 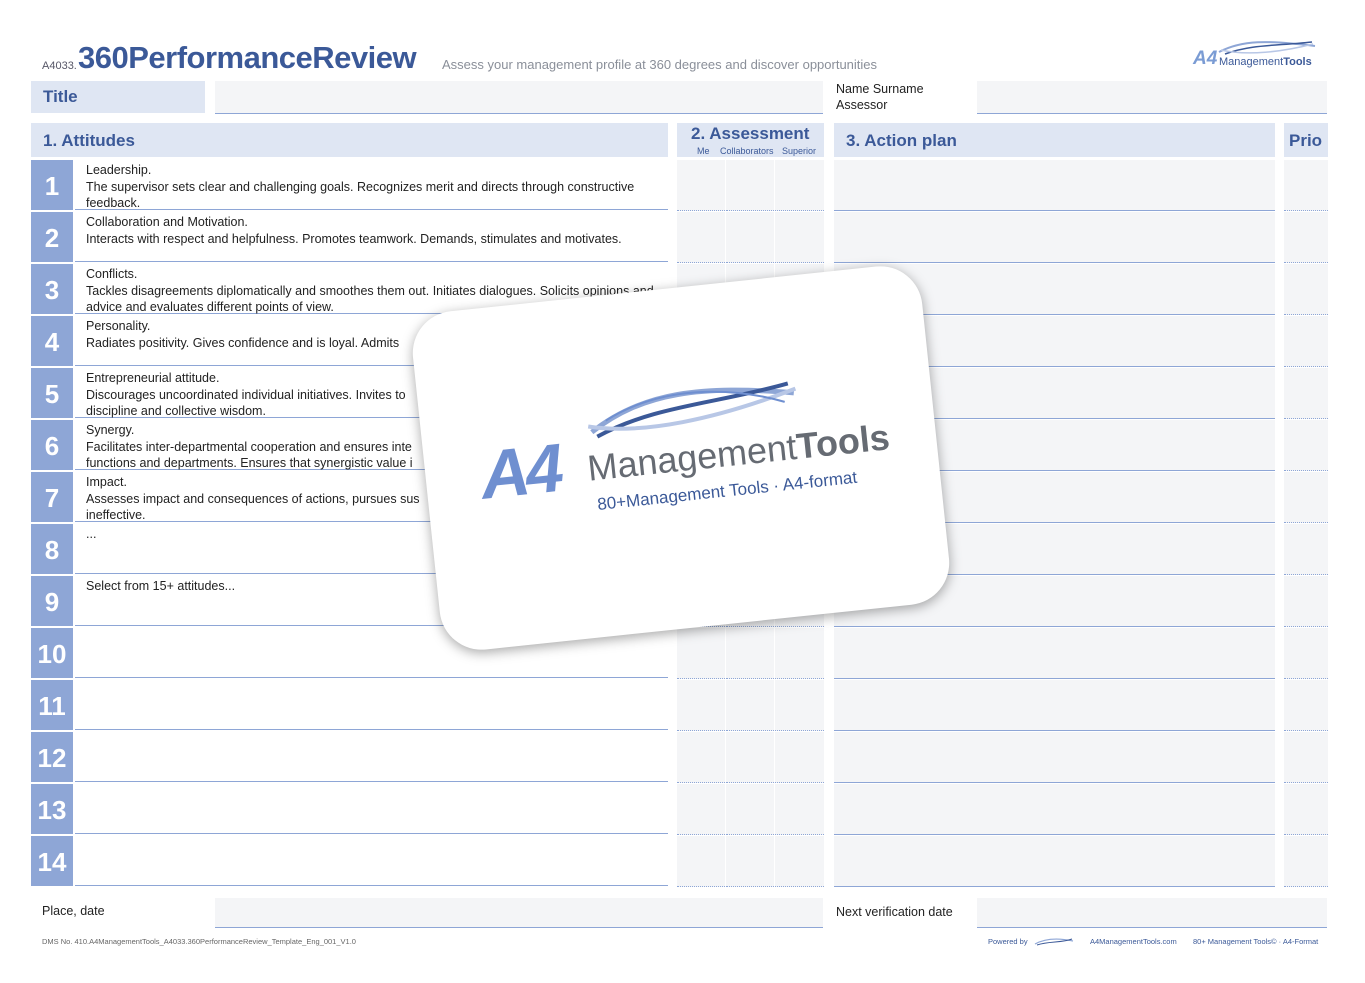 What do you see at coordinates (519, 913) in the screenshot?
I see `place-date-field` at bounding box center [519, 913].